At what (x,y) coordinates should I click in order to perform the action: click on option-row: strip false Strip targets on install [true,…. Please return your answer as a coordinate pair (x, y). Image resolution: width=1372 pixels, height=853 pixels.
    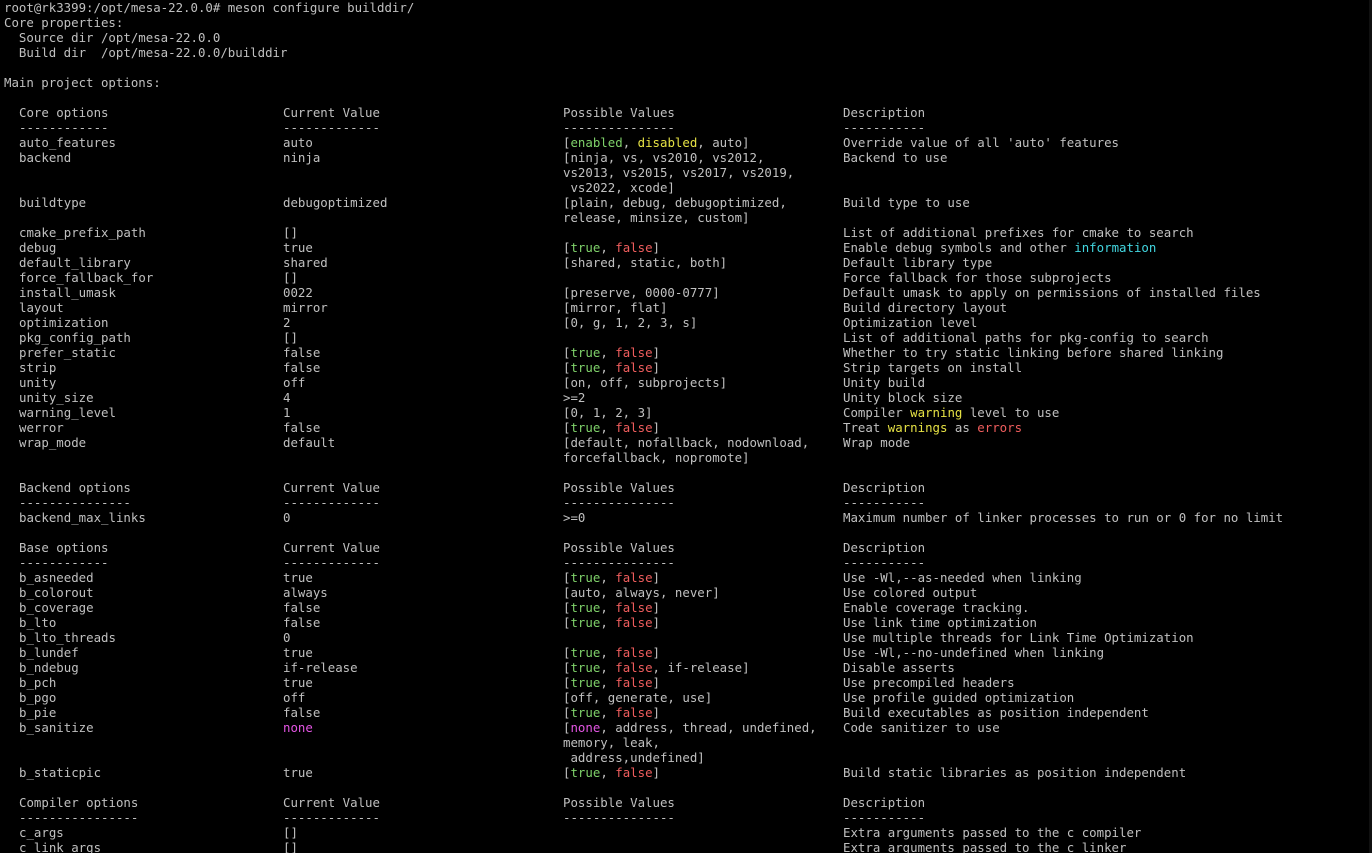
    Looking at the image, I should click on (686, 367).